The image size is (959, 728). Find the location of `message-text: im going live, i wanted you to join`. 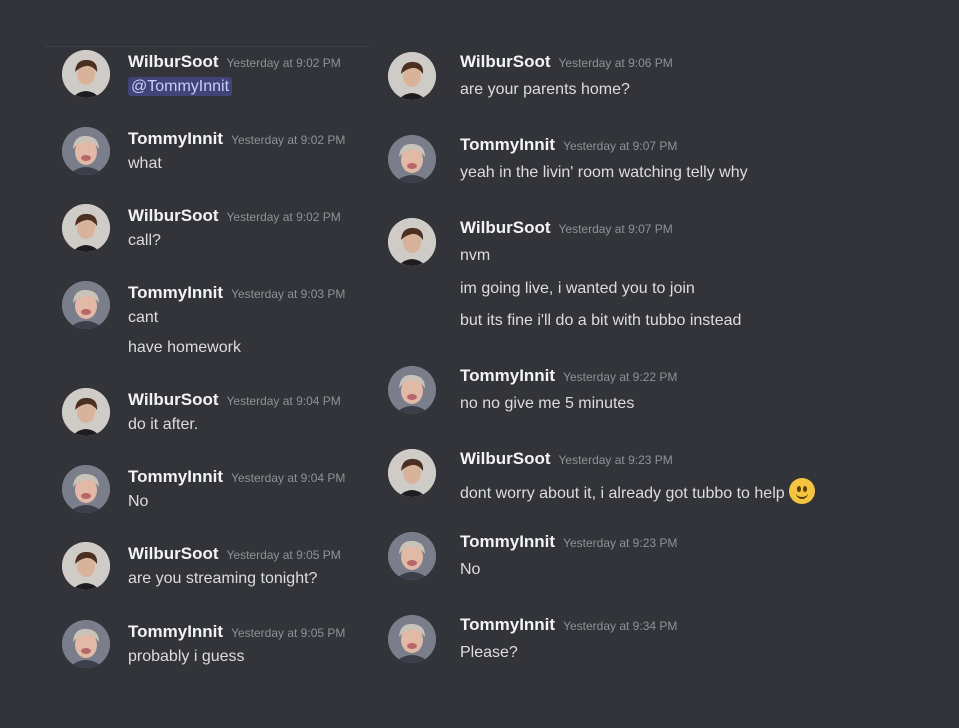

message-text: im going live, i wanted you to join is located at coordinates (577, 288).